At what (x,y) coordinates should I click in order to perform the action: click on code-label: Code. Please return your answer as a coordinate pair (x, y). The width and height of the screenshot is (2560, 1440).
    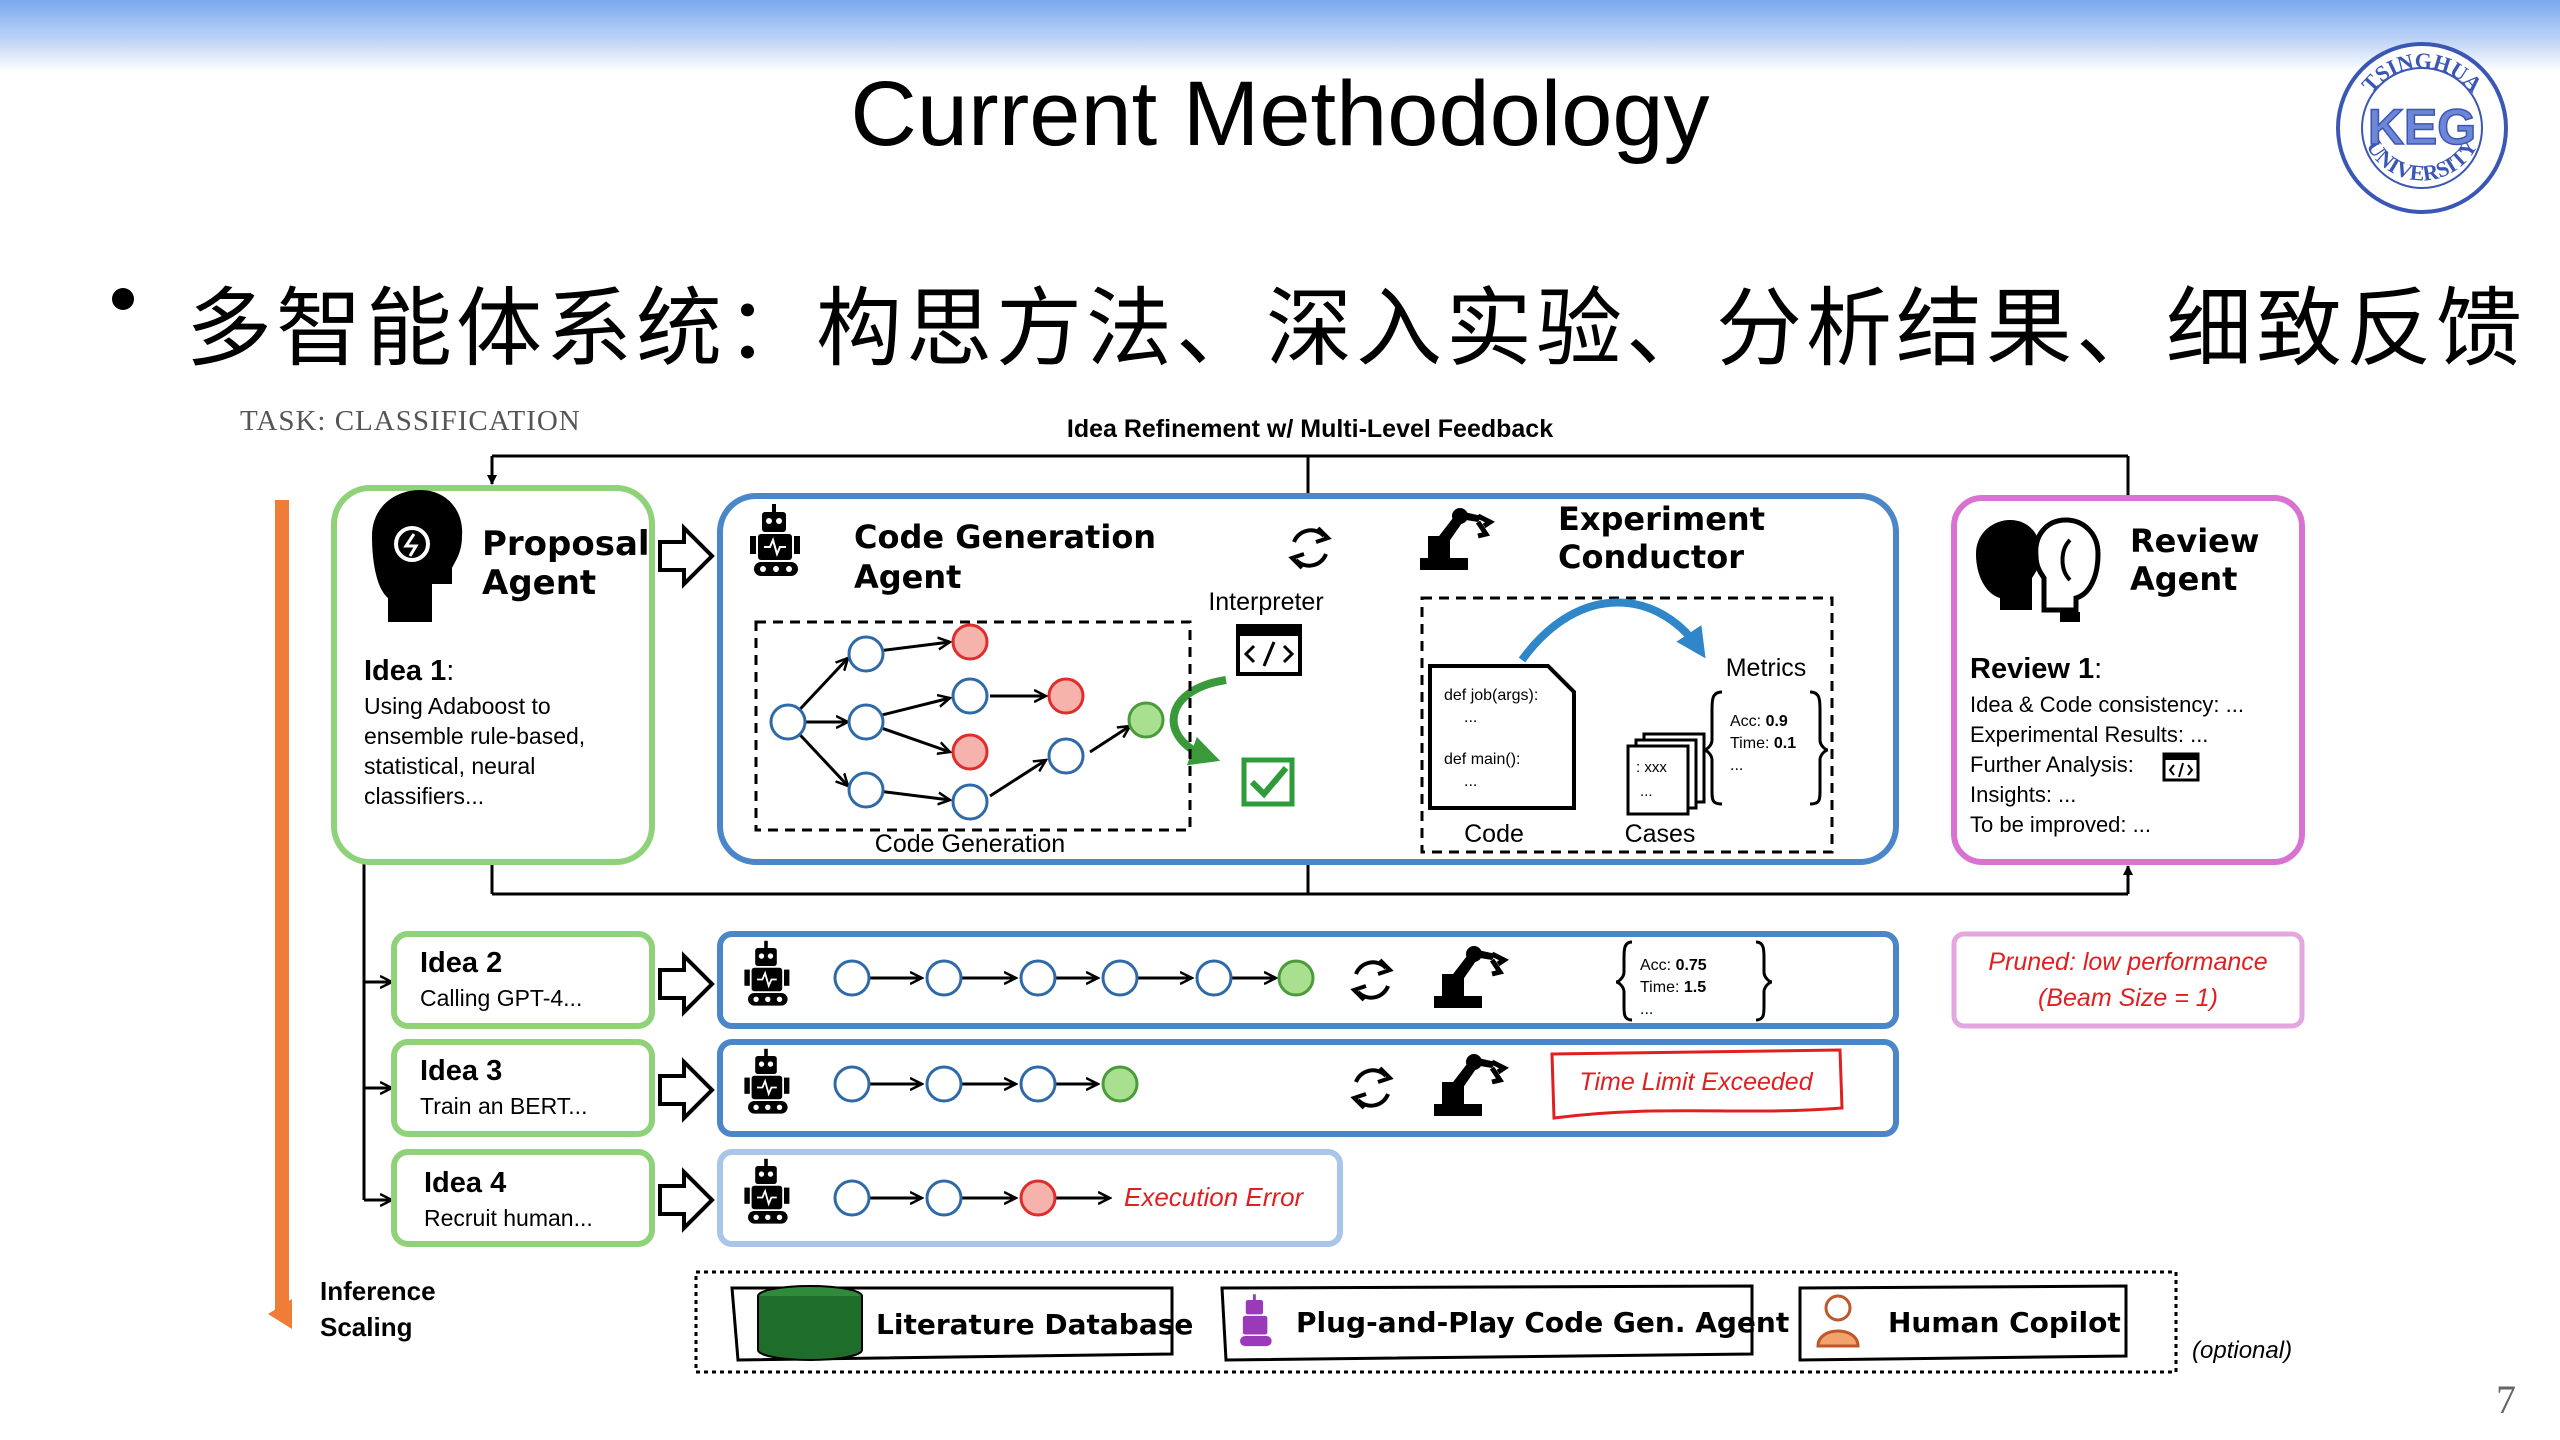
    Looking at the image, I should click on (1494, 834).